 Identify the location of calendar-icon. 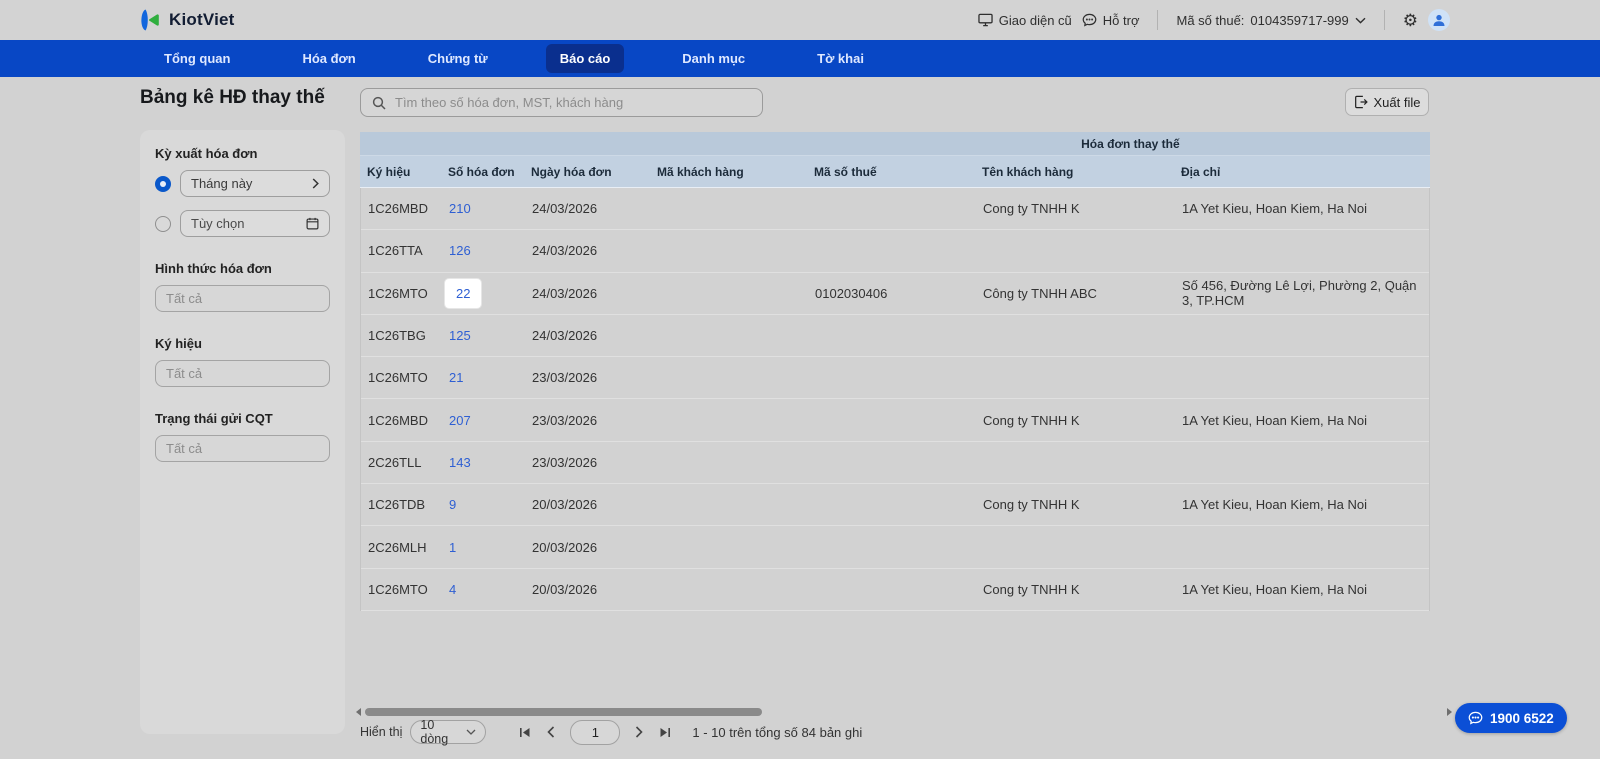
(312, 223).